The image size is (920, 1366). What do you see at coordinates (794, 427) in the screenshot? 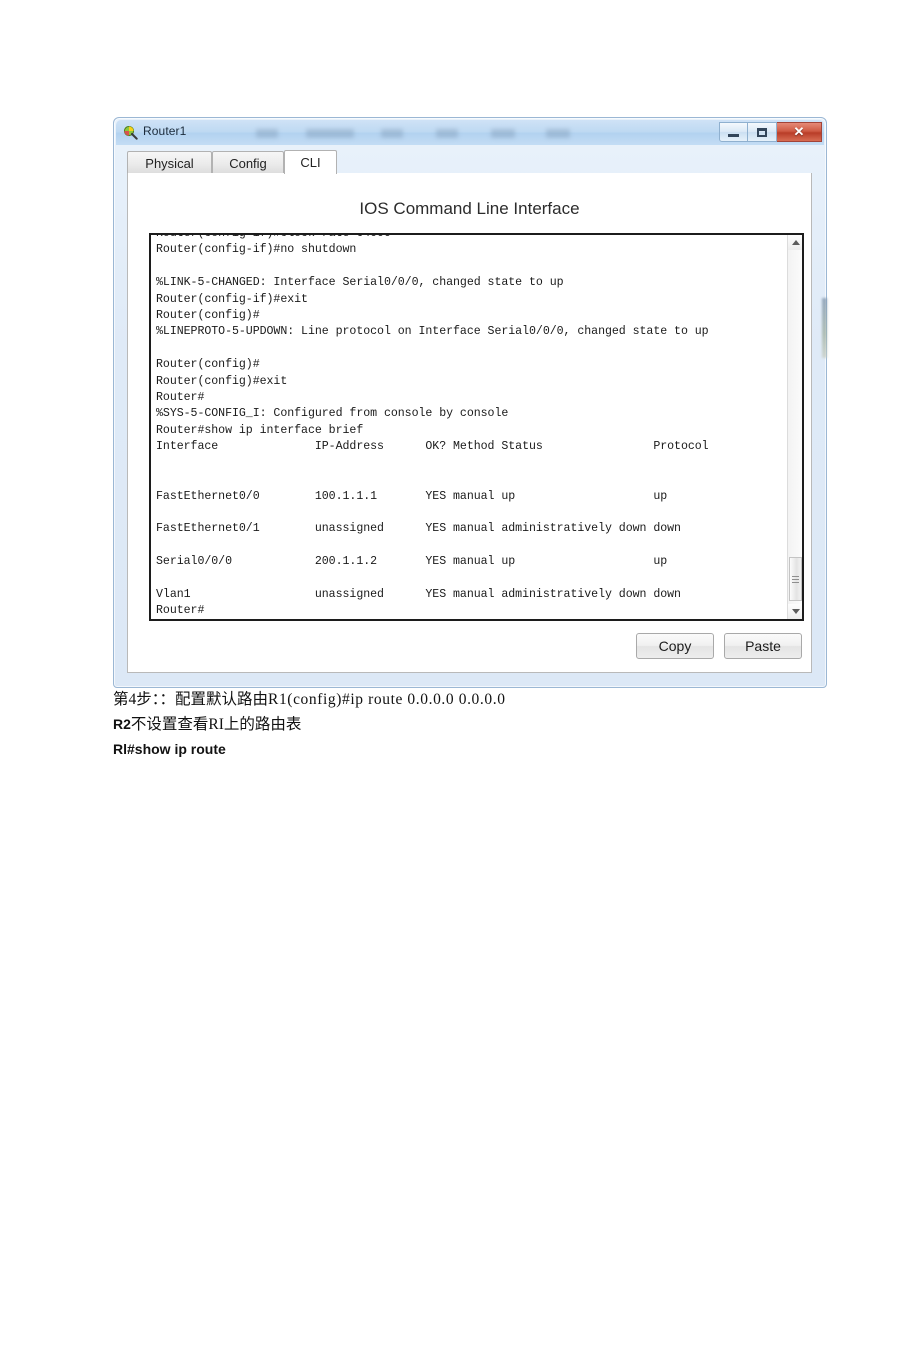
I see `terminal-scrollbar` at bounding box center [794, 427].